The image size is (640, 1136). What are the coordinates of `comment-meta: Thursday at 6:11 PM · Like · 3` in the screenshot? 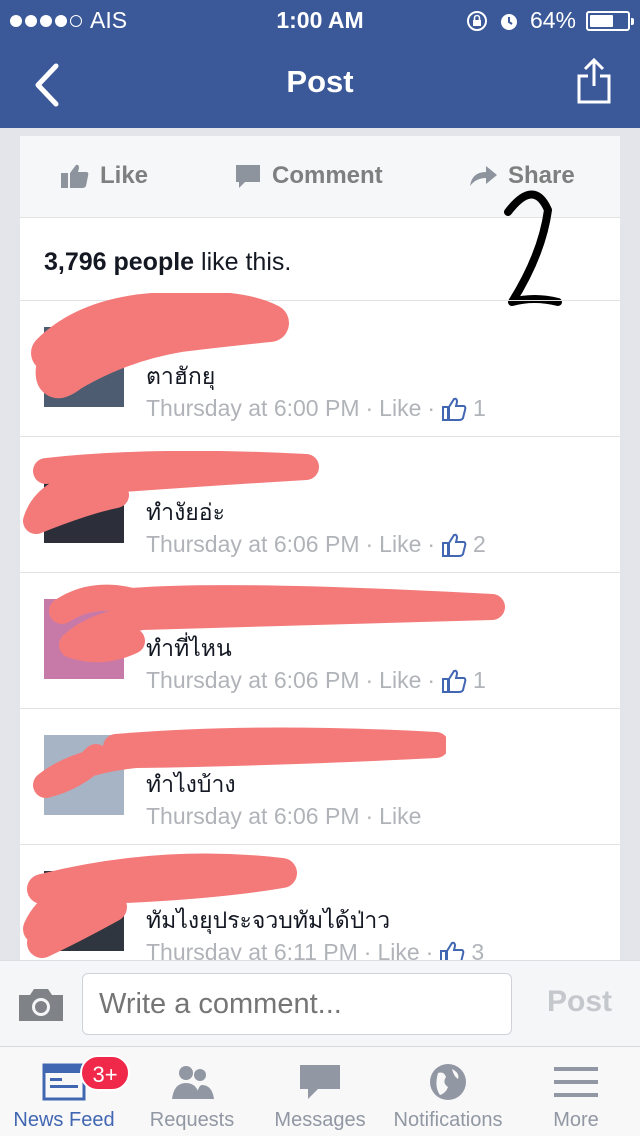 It's located at (315, 949).